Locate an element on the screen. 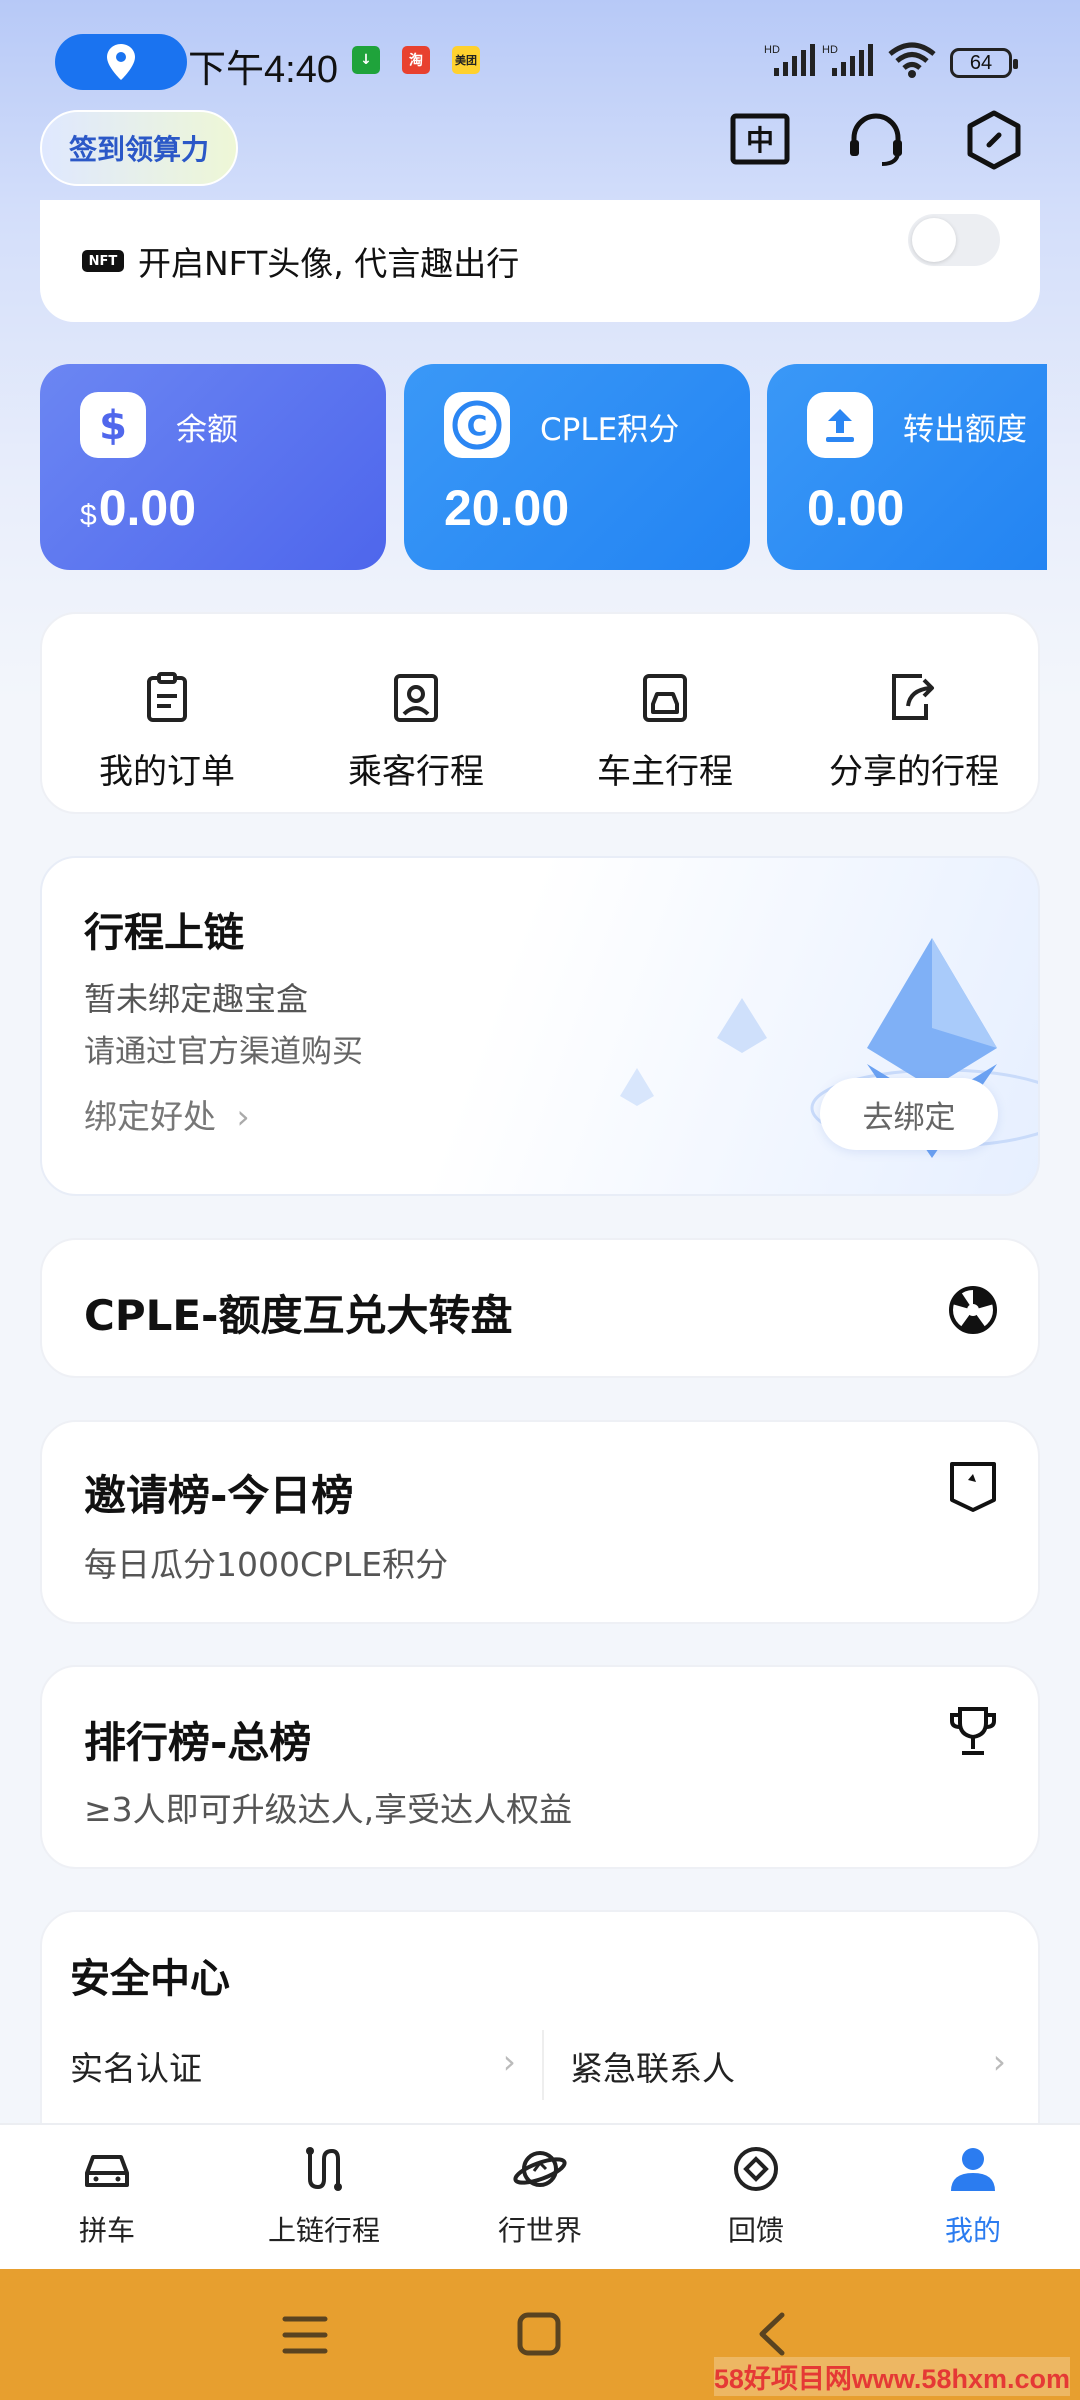 The image size is (1080, 2400). invite-board-card: 邀请榜-今日榜 每日瓜分1000CPLE积分 is located at coordinates (540, 1522).